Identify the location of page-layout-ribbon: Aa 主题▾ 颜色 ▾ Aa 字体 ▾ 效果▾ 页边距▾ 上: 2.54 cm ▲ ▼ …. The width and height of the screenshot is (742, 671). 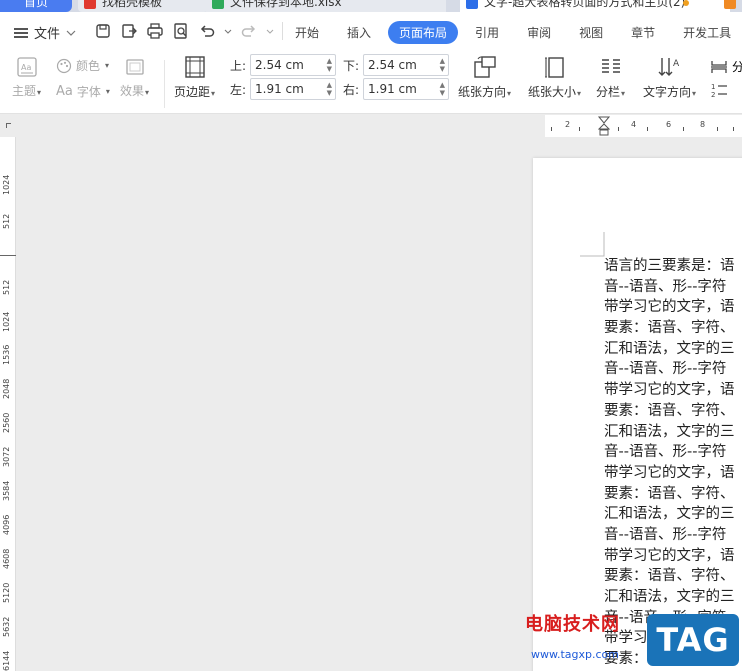
(371, 83).